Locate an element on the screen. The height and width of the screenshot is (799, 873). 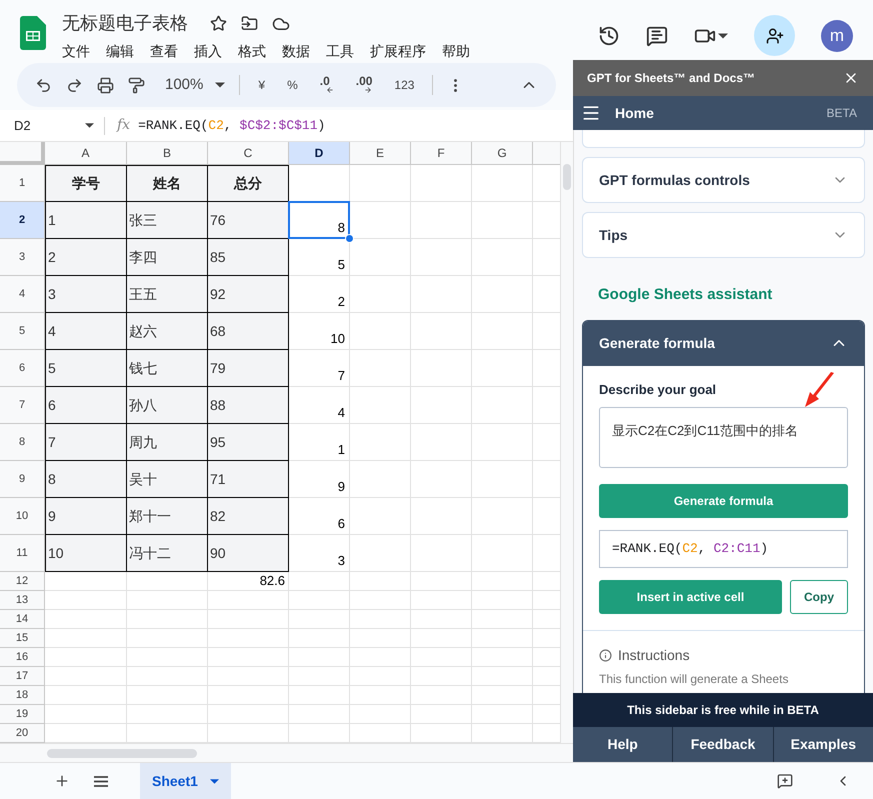
table-cell: 8 is located at coordinates (86, 479).